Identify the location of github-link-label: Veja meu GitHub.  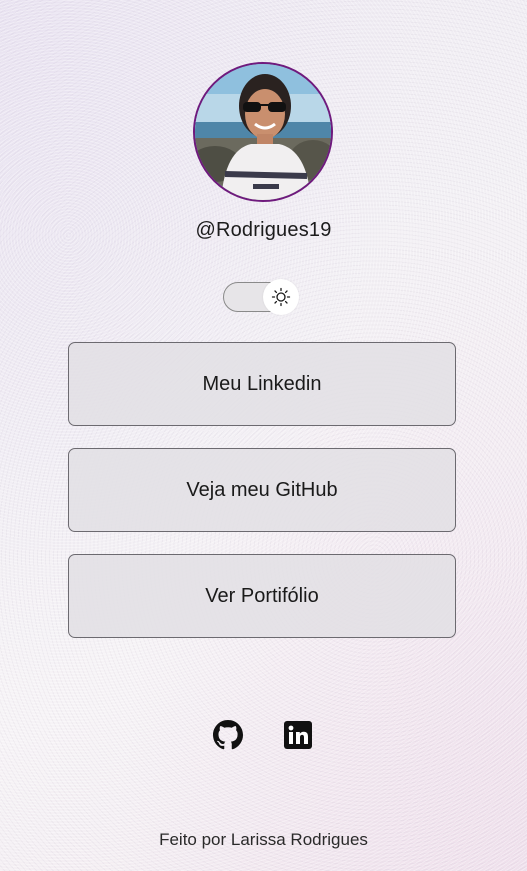
(262, 489).